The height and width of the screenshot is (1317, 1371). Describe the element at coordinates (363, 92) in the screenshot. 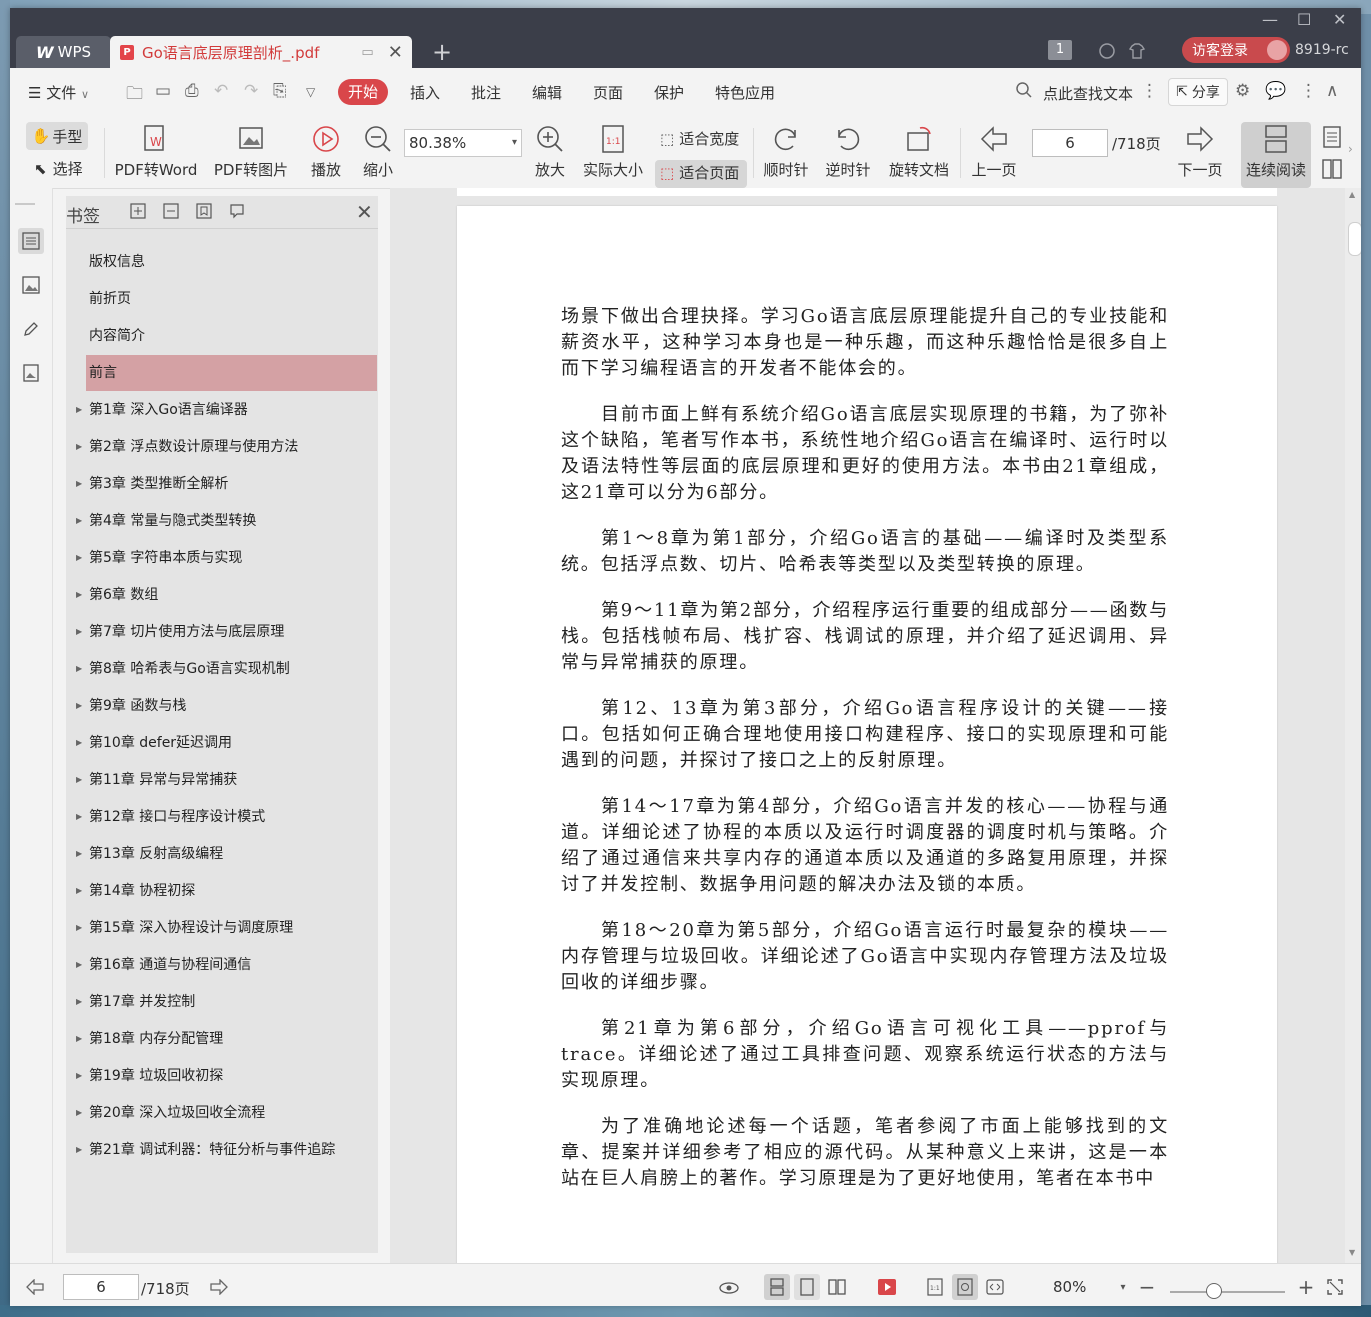

I see `tab-start: 开始` at that location.